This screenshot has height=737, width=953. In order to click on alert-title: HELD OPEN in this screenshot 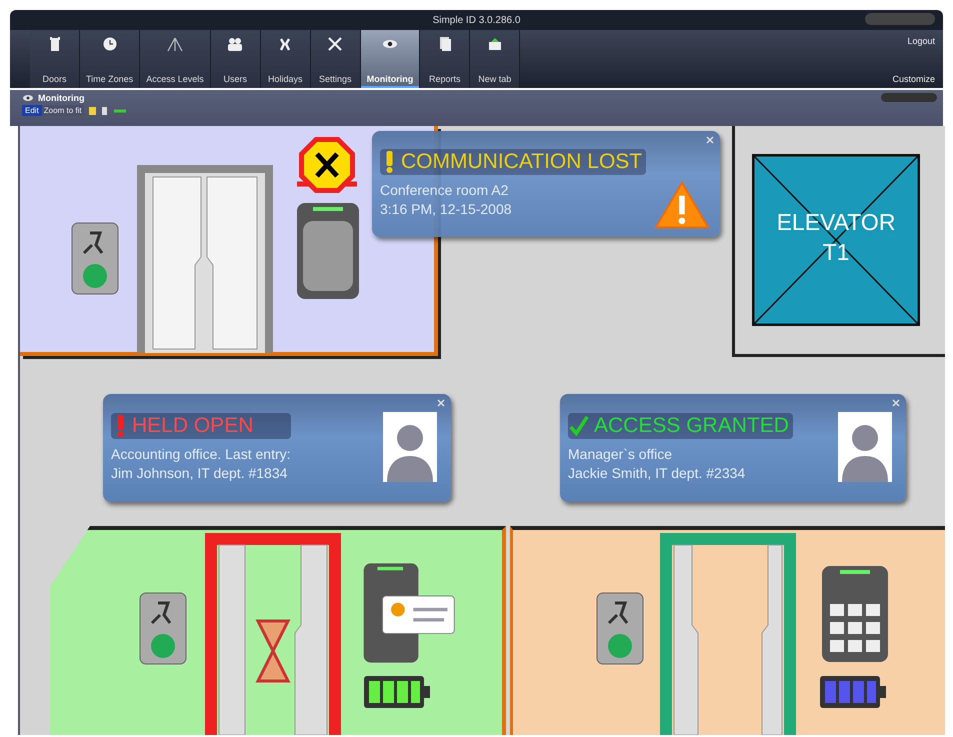, I will do `click(193, 426)`.